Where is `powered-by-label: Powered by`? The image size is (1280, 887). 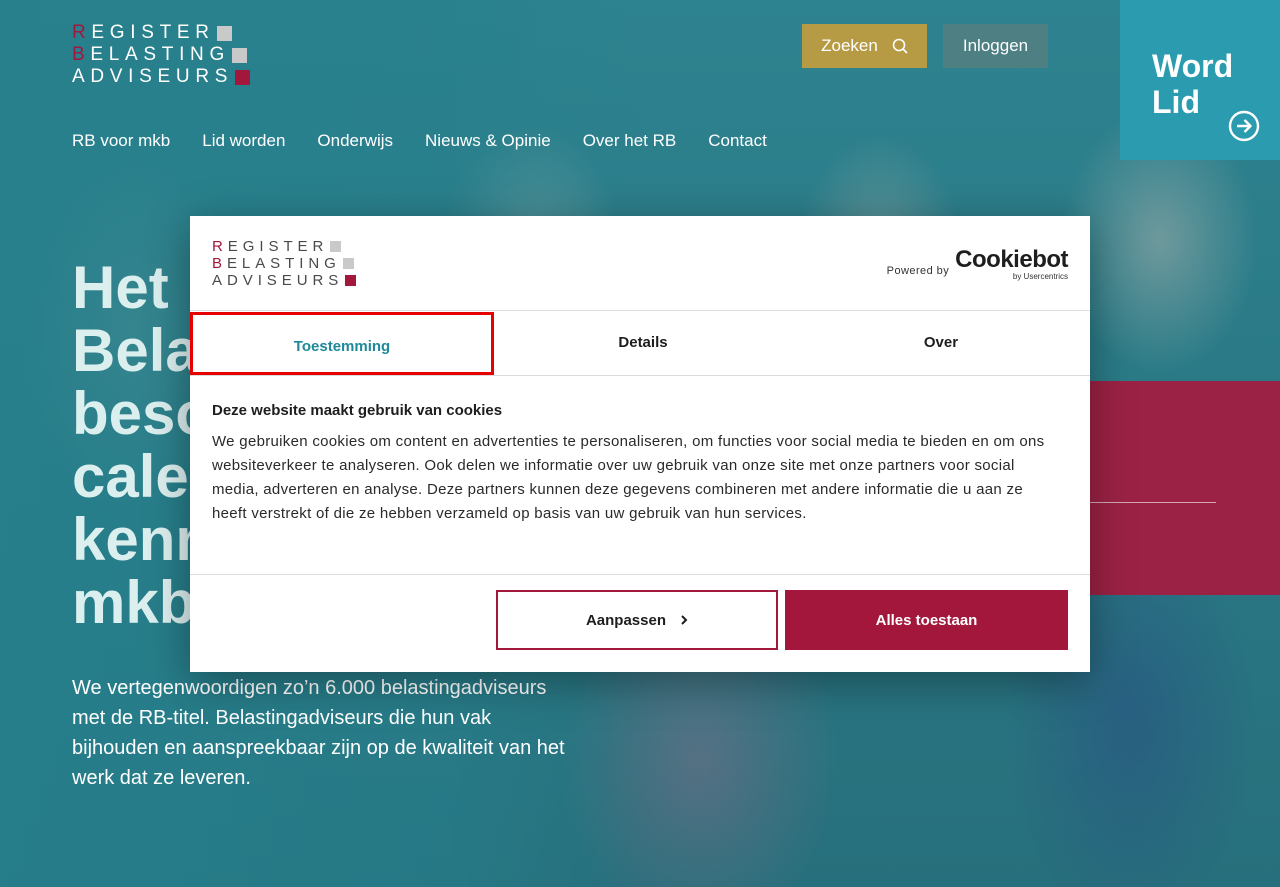 powered-by-label: Powered by is located at coordinates (918, 271).